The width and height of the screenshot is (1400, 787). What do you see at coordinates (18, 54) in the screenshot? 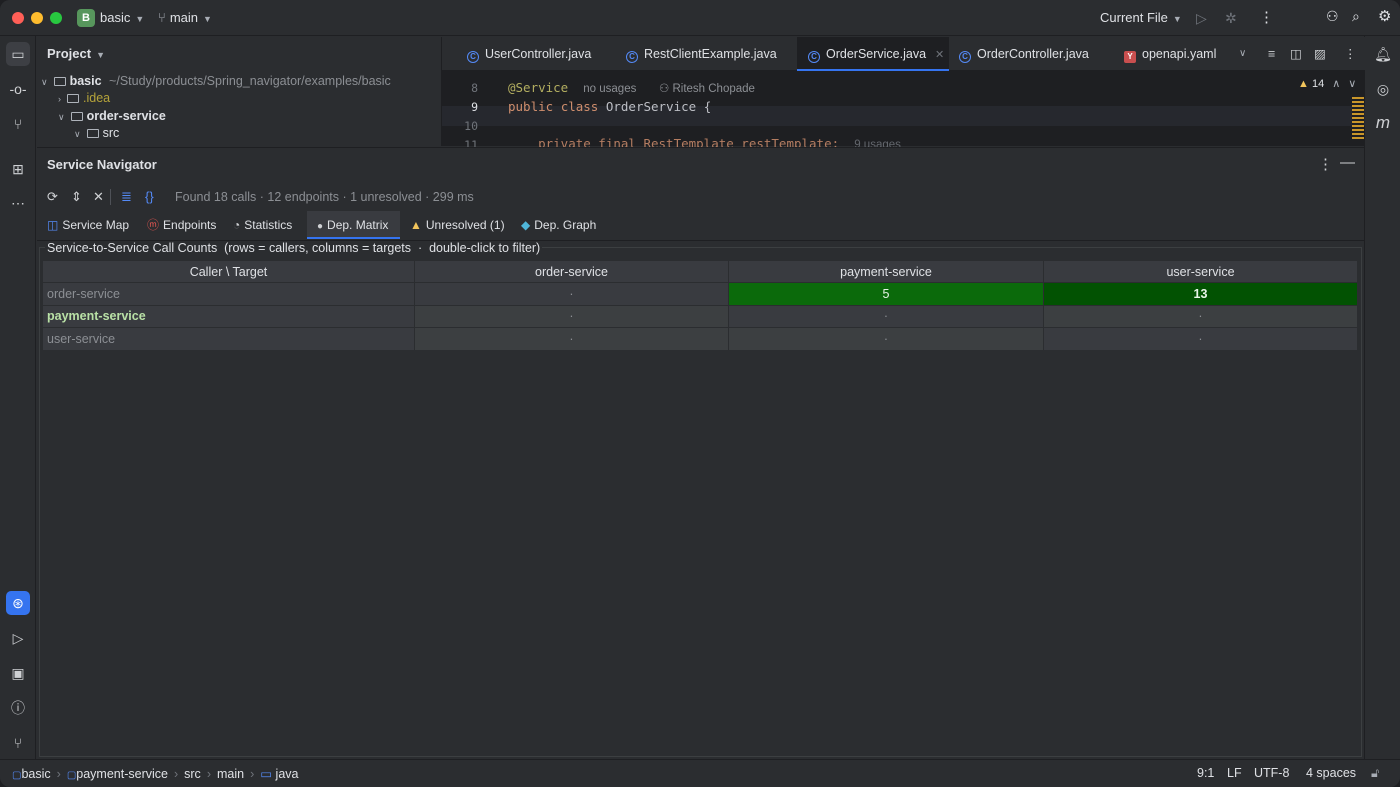
I see `folder-icon: ▭` at bounding box center [18, 54].